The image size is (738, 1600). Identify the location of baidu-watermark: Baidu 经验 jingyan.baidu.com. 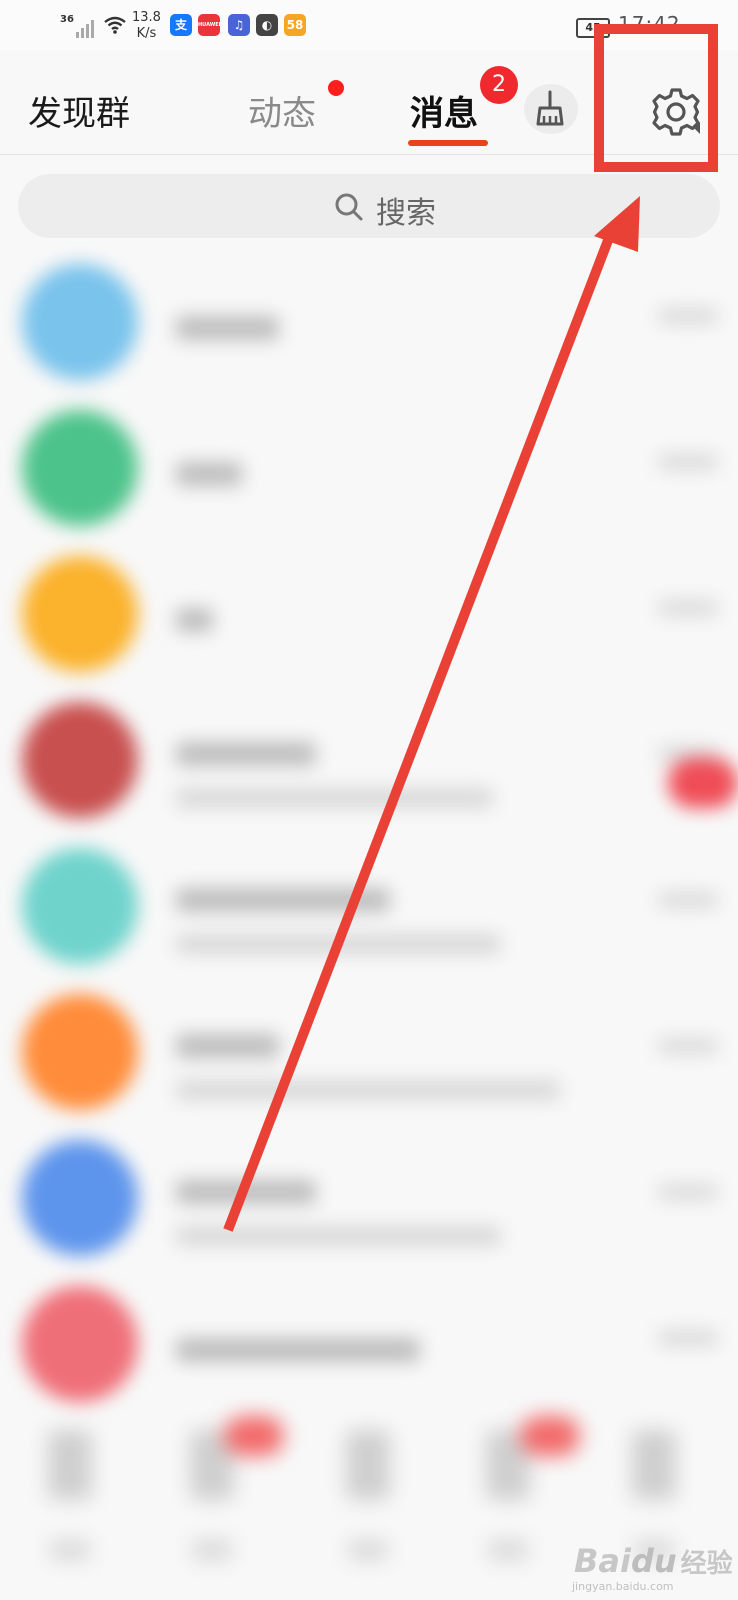
(644, 1564).